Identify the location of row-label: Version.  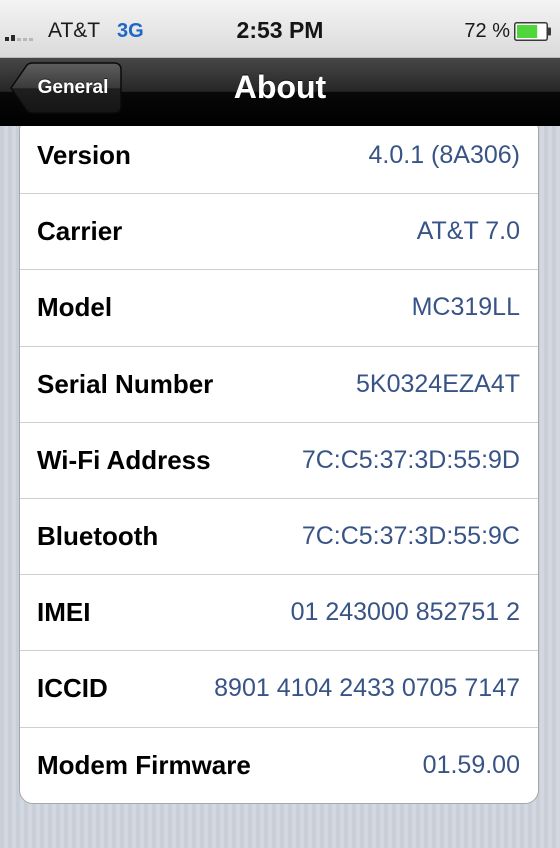
(84, 154).